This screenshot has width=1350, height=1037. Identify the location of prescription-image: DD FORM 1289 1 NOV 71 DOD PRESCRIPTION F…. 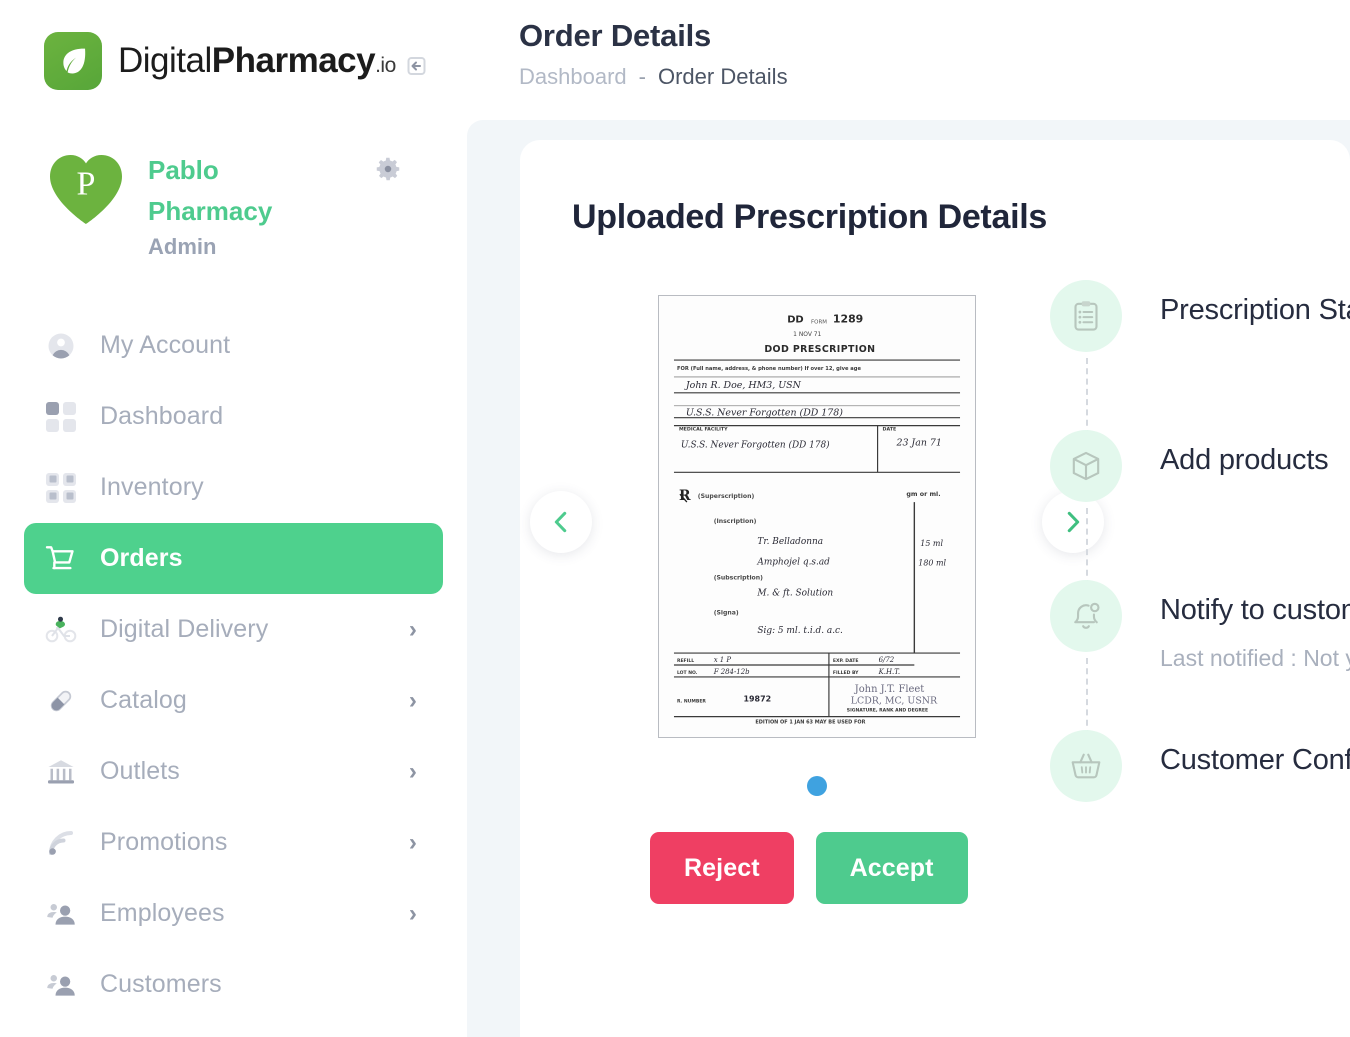
(817, 516).